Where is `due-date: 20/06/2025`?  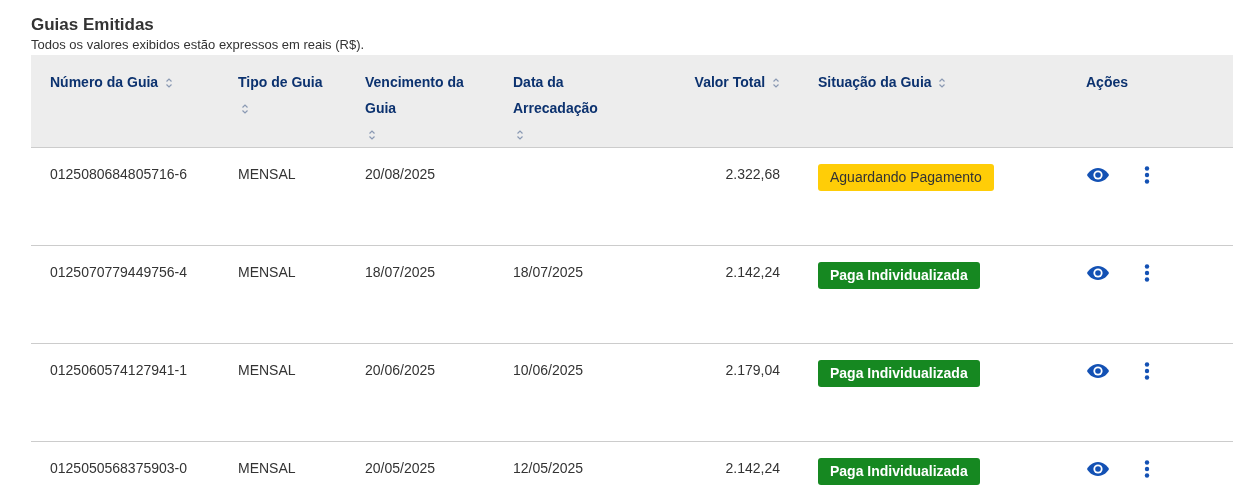 due-date: 20/06/2025 is located at coordinates (400, 370).